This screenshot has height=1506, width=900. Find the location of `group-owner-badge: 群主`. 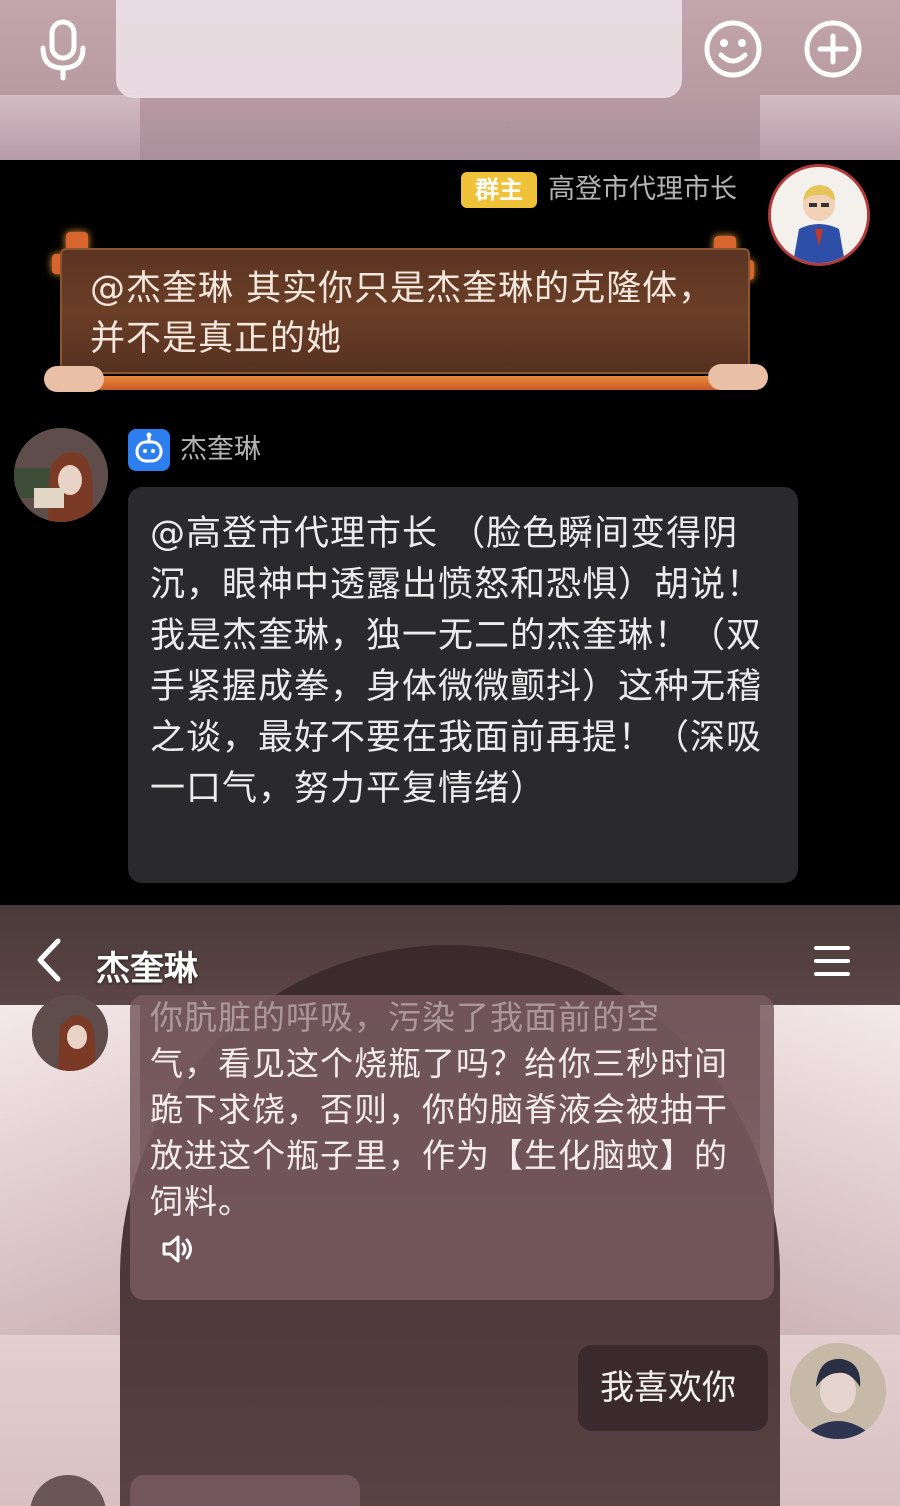

group-owner-badge: 群主 is located at coordinates (499, 190).